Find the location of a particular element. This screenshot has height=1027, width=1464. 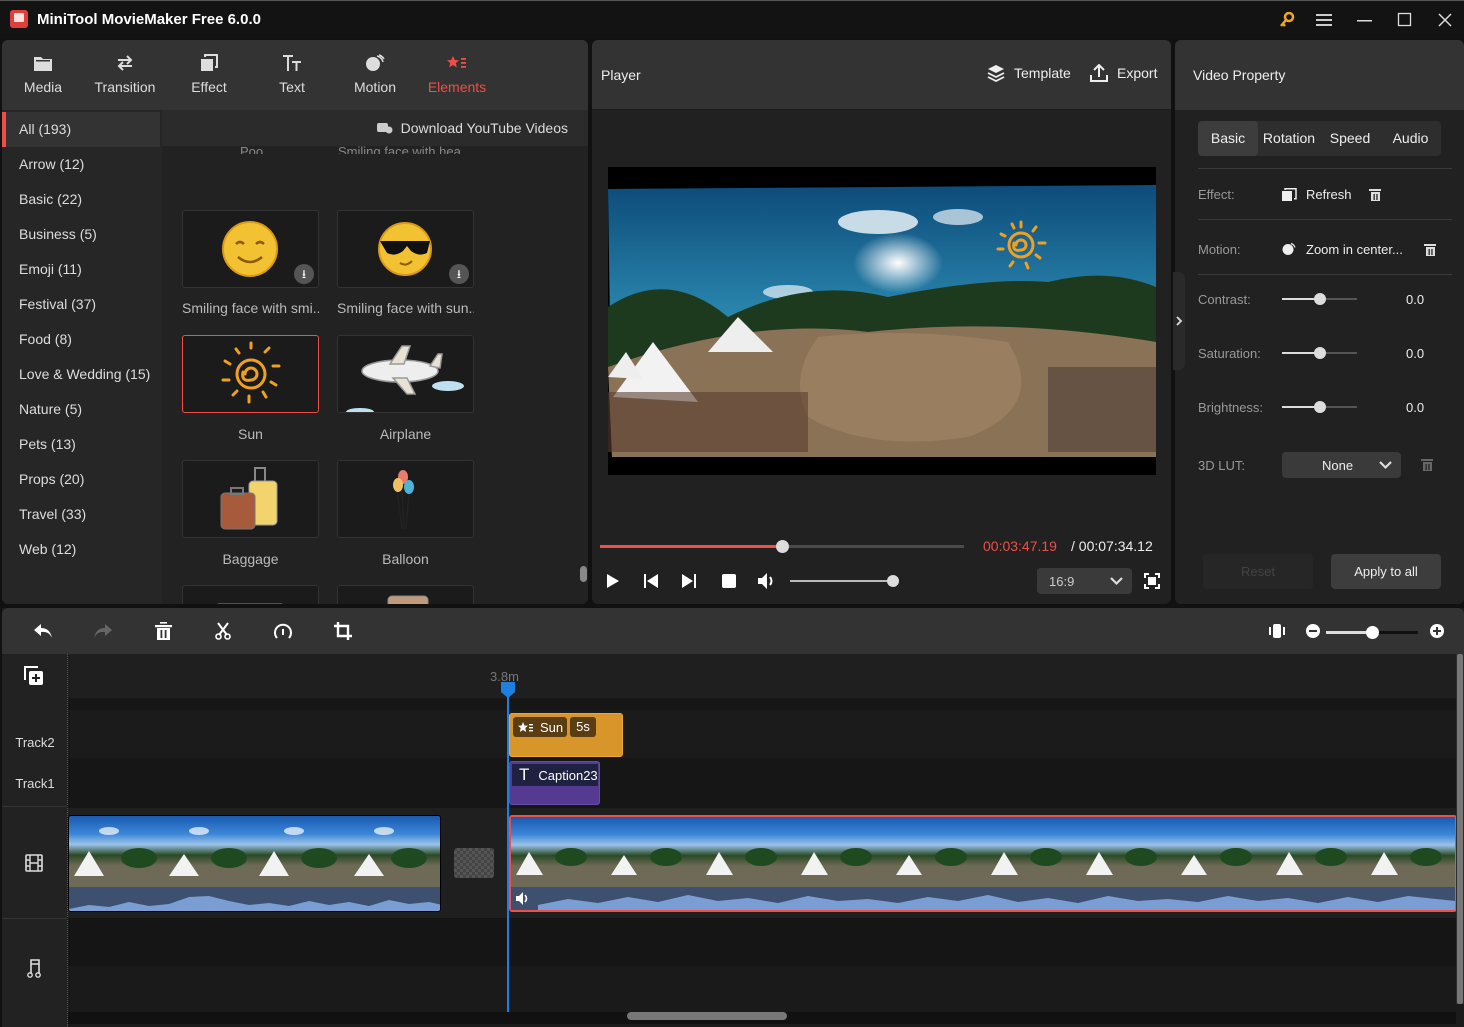

library-scrollbar is located at coordinates (583, 574).